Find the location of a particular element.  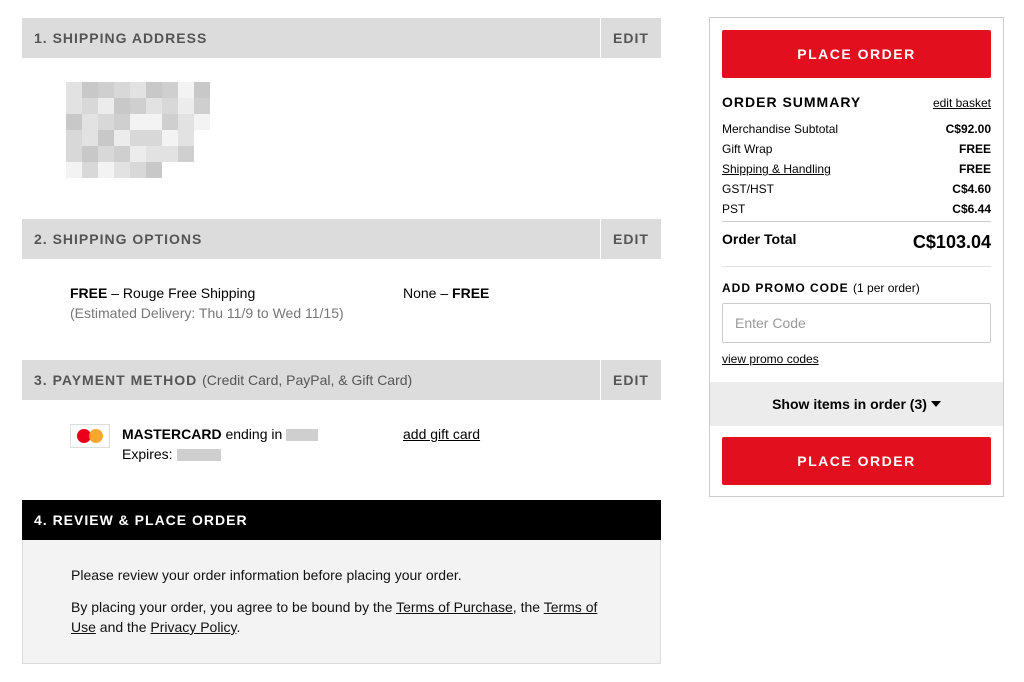

mastercard-icon is located at coordinates (90, 436).